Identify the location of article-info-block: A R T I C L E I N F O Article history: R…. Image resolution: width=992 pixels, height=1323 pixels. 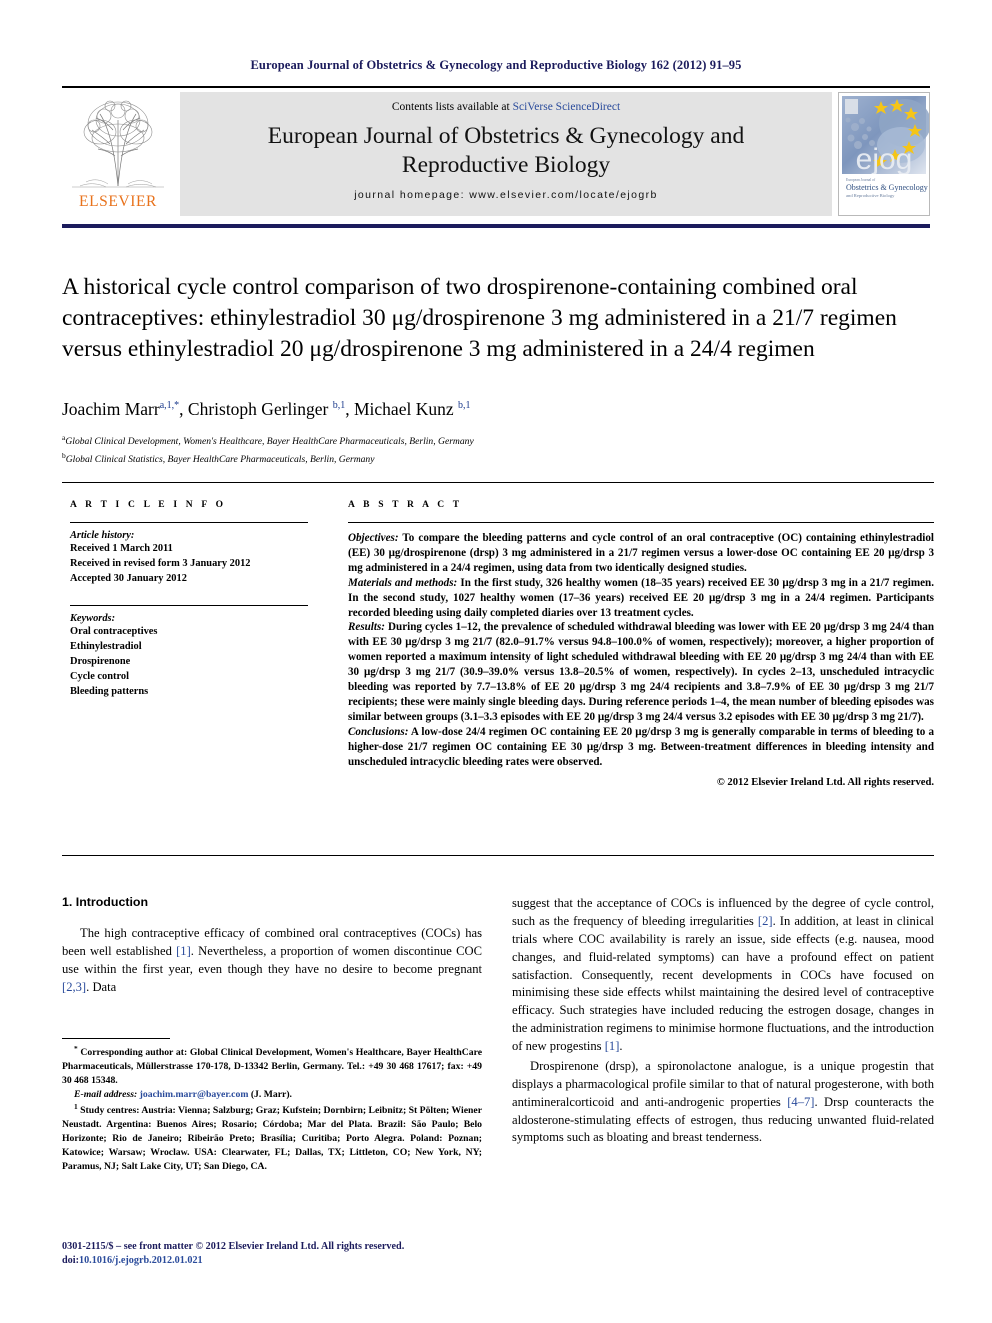
(189, 600).